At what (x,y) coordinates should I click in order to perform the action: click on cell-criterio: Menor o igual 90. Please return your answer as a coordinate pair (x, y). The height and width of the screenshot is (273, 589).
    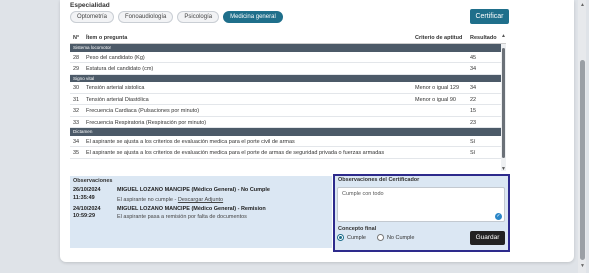
    Looking at the image, I should click on (435, 99).